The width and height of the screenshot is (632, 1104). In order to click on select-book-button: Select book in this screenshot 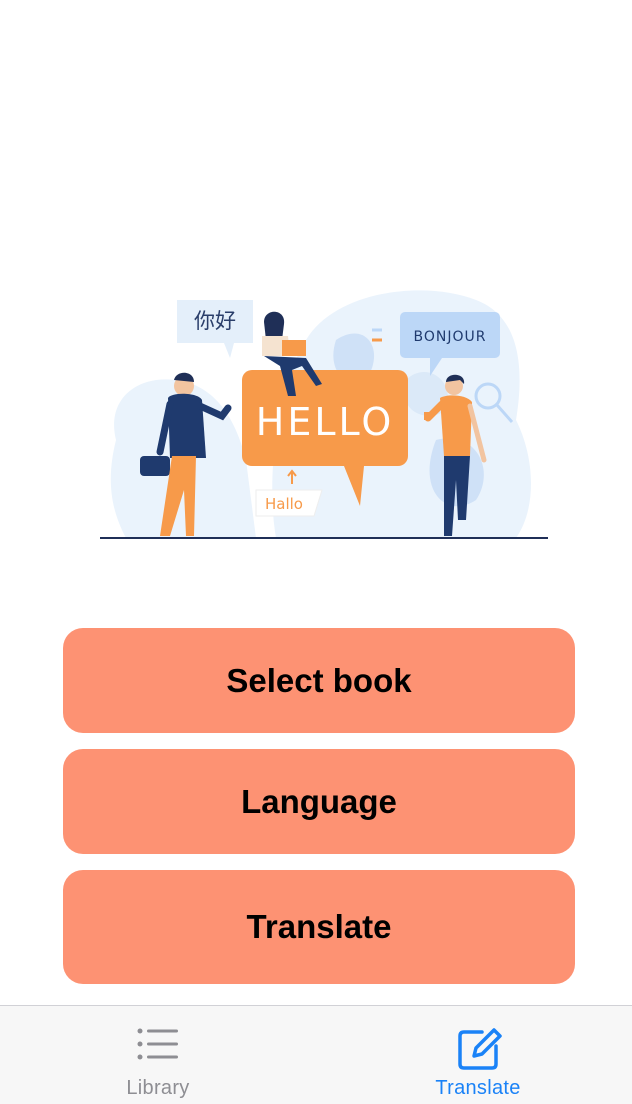, I will do `click(319, 680)`.